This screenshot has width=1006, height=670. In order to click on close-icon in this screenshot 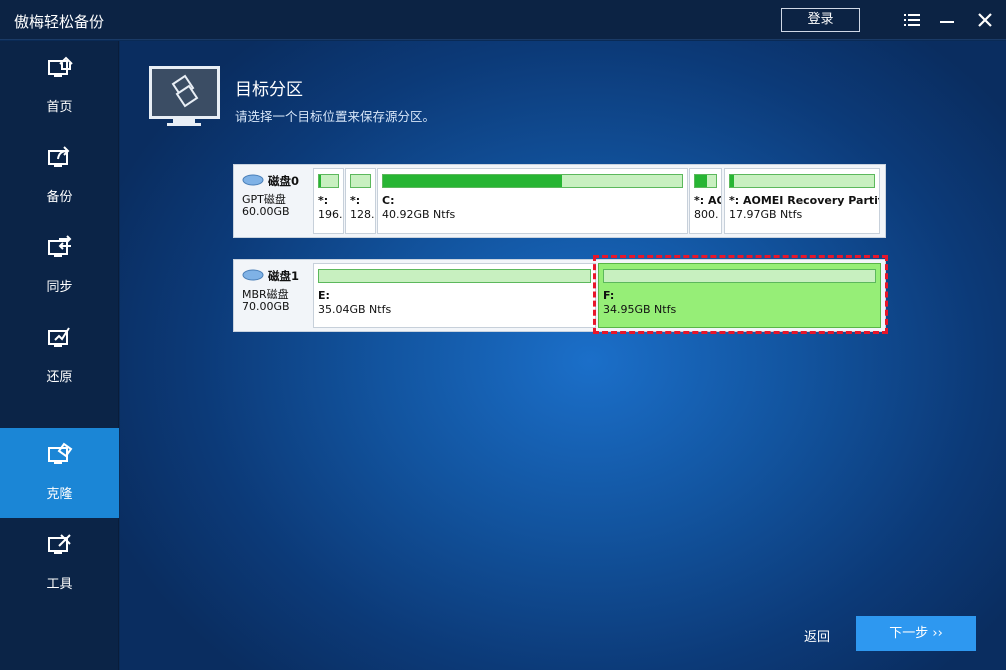, I will do `click(985, 20)`.